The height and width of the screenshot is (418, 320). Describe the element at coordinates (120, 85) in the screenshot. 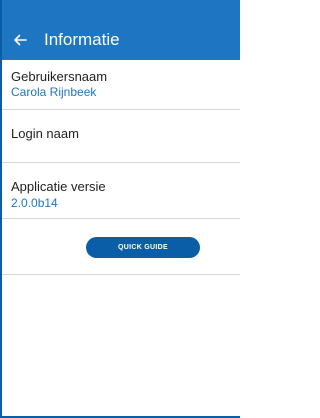

I see `username-row: Gebruikersnaam Carola Rijnbeek` at that location.